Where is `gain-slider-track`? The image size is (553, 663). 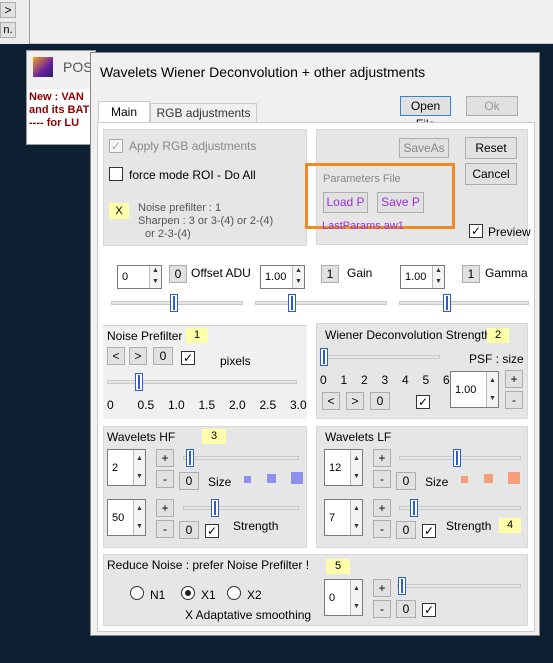
gain-slider-track is located at coordinates (321, 303).